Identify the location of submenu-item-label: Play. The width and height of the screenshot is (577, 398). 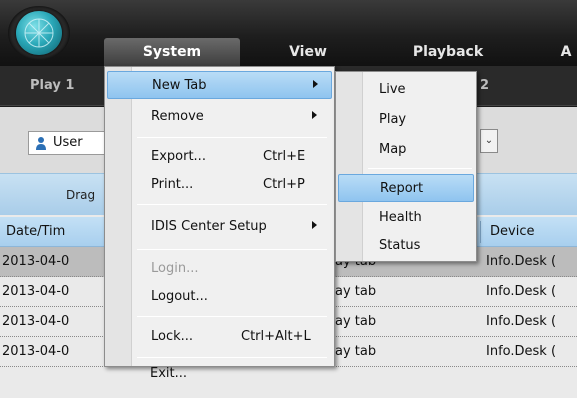
(393, 119).